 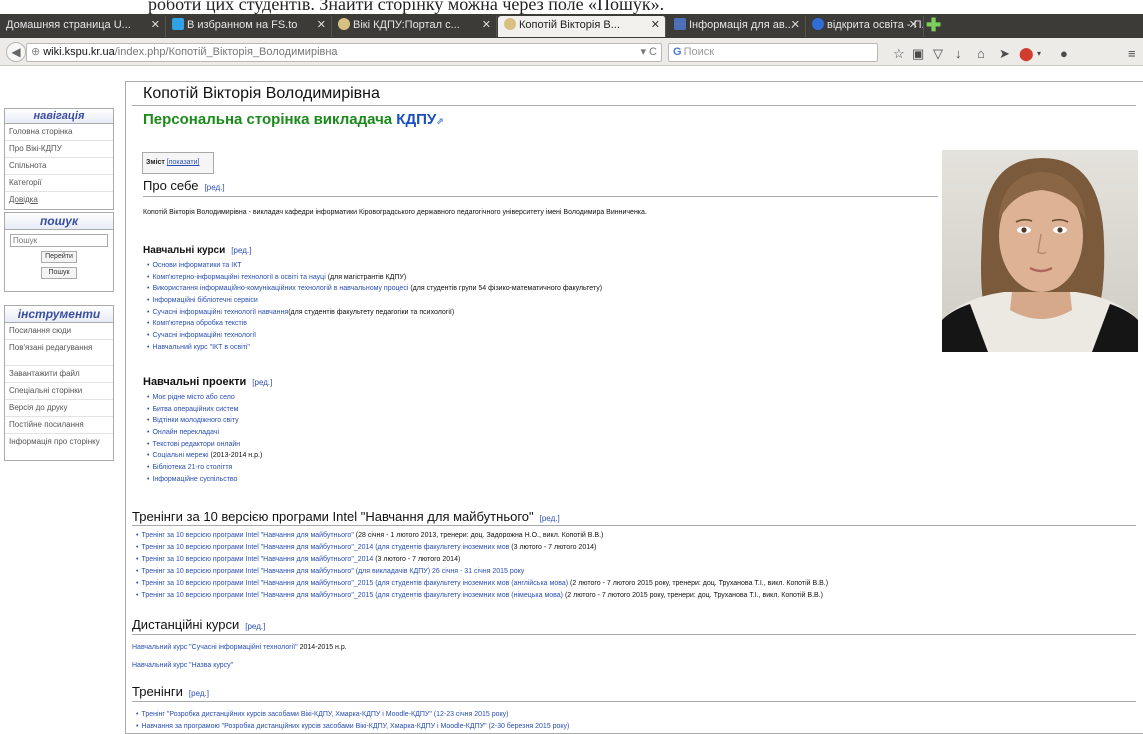 What do you see at coordinates (1026, 53) in the screenshot?
I see `adblock-icon: ⬤` at bounding box center [1026, 53].